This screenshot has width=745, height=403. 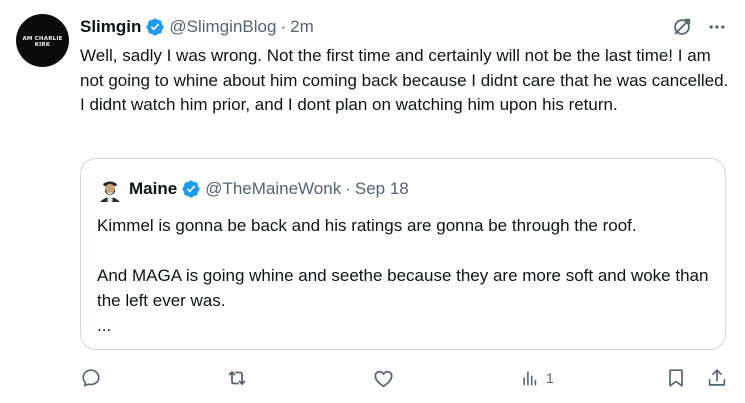 I want to click on heart-icon, so click(x=383, y=378).